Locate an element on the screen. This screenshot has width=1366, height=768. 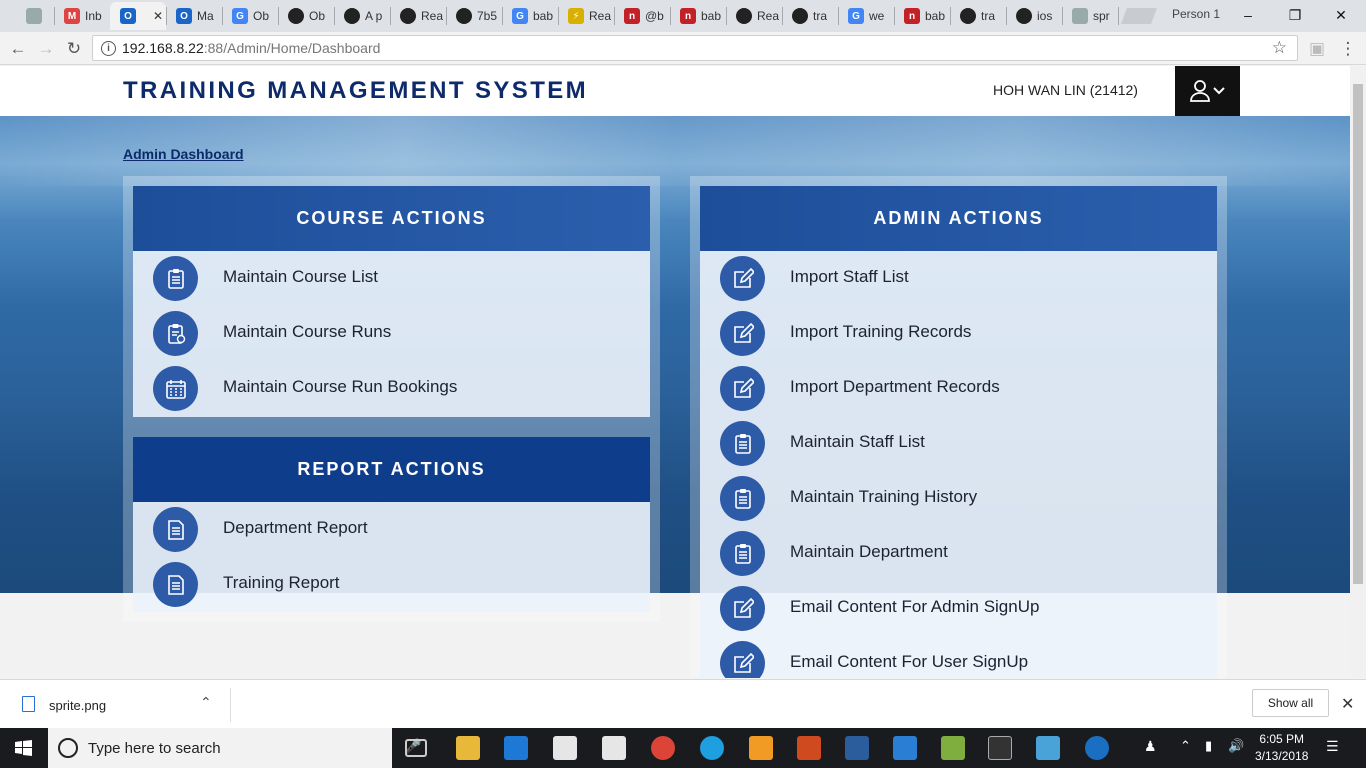
browser-tab: Ob is located at coordinates (306, 16).